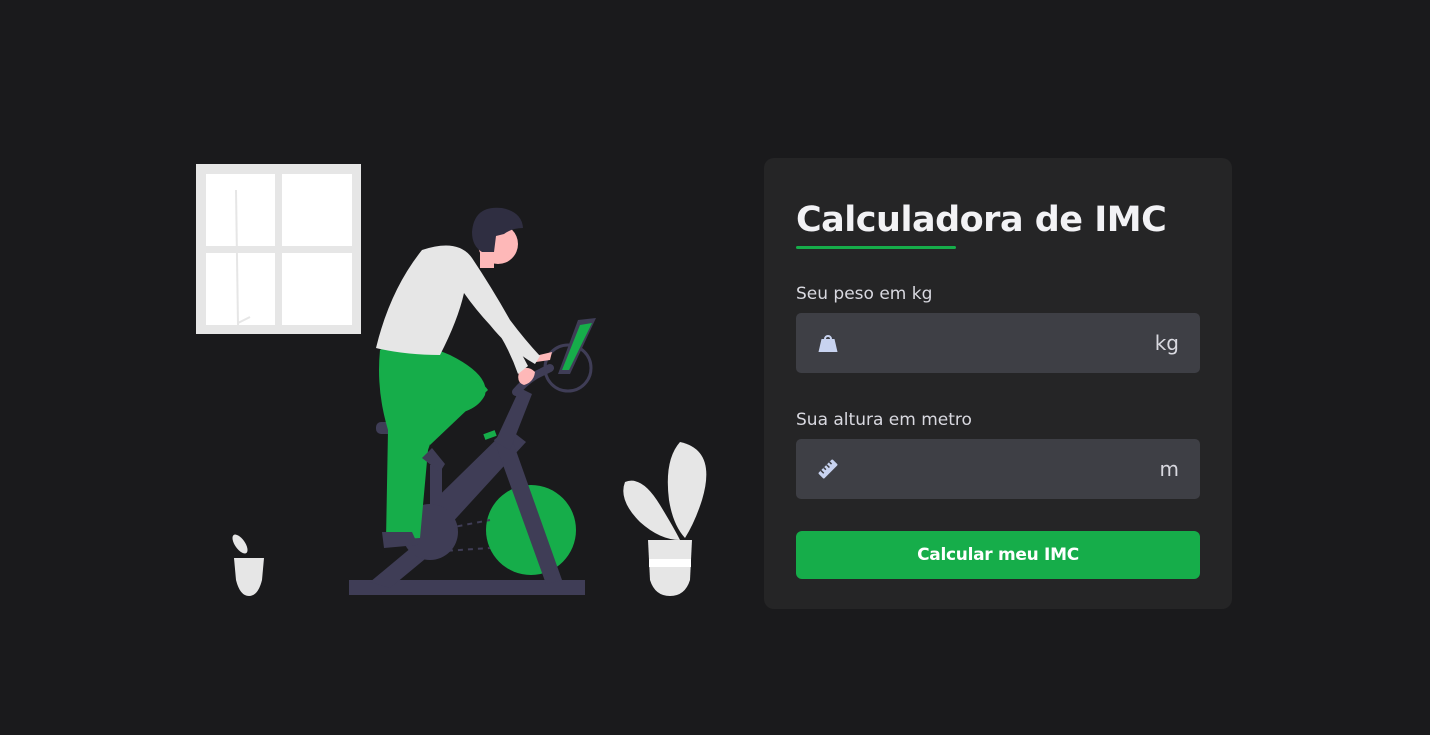 The image size is (1430, 735). I want to click on ruler-icon, so click(828, 469).